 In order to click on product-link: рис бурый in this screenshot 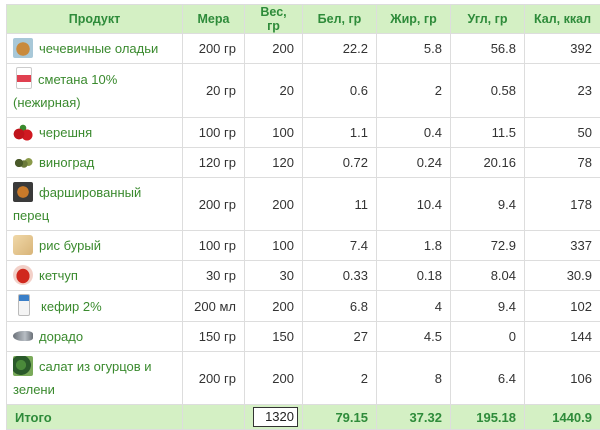, I will do `click(70, 245)`.